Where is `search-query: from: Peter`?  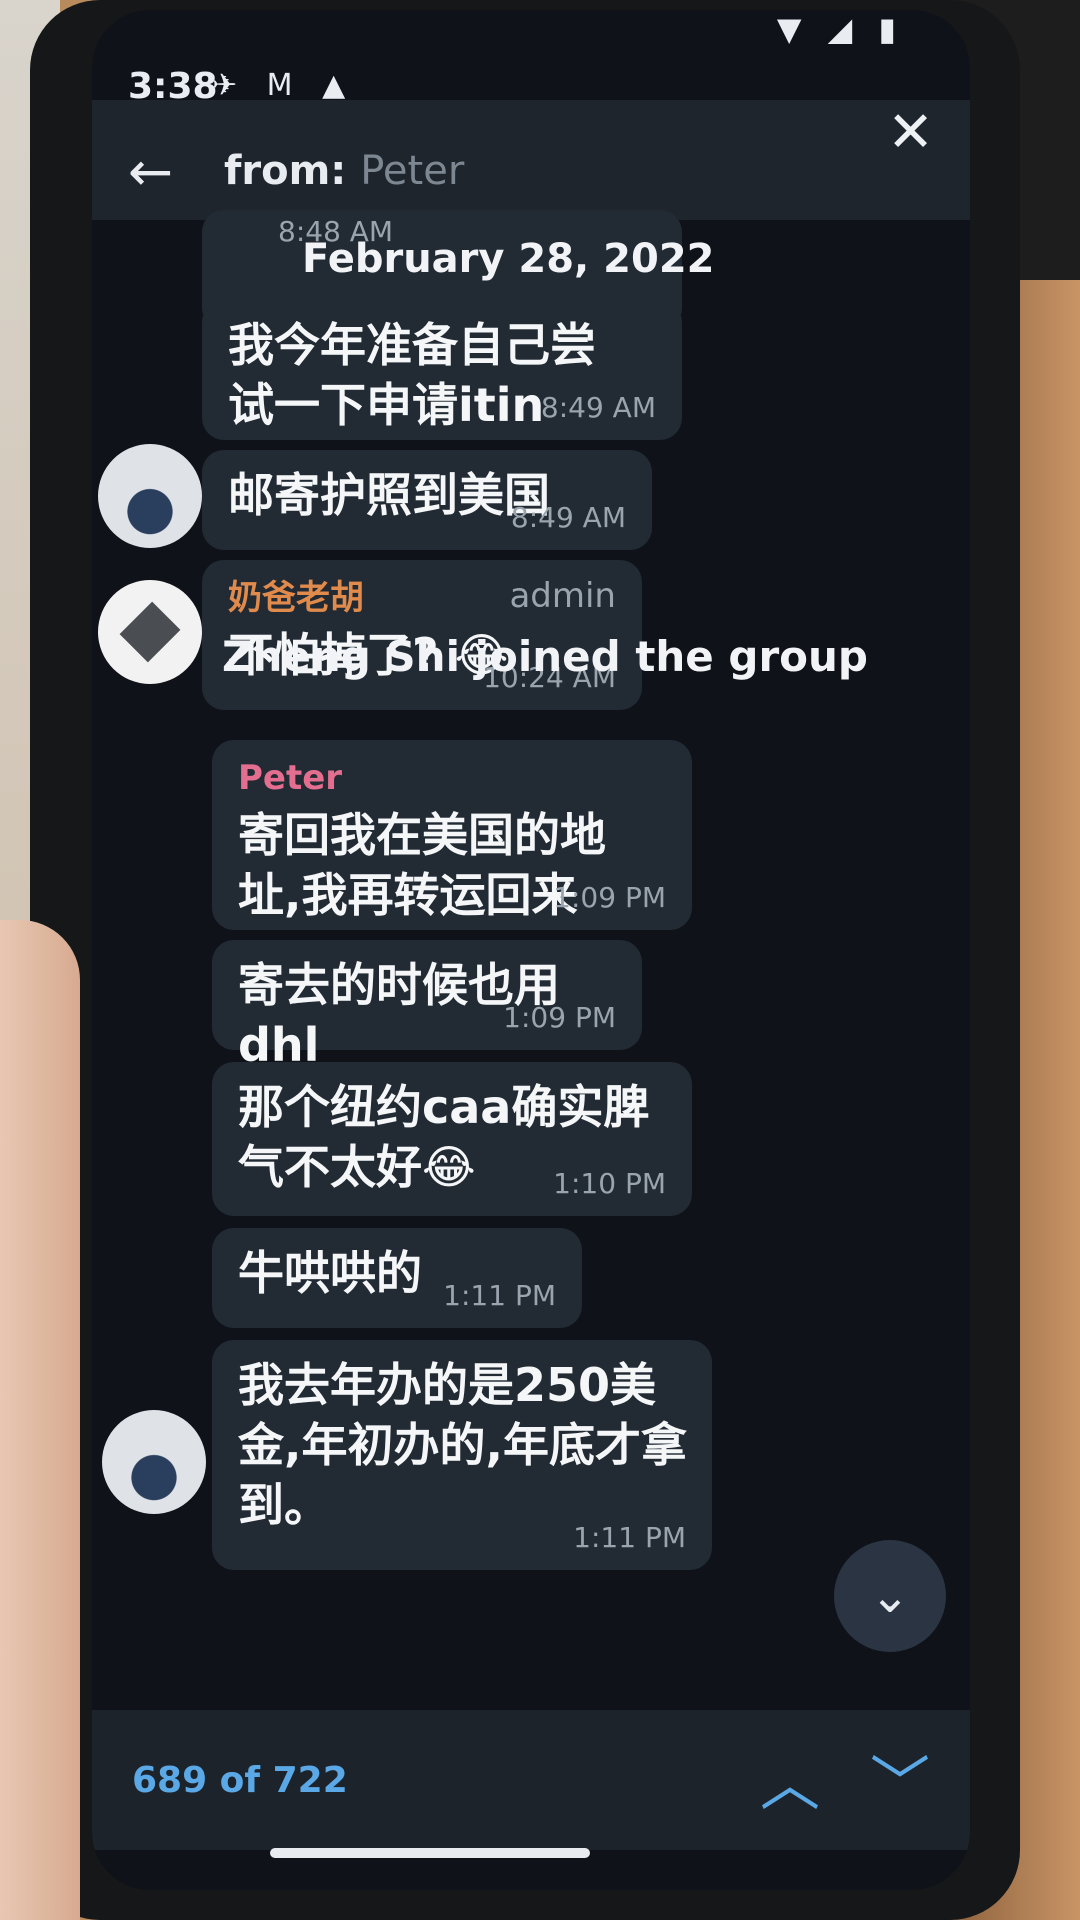 search-query: from: Peter is located at coordinates (344, 171).